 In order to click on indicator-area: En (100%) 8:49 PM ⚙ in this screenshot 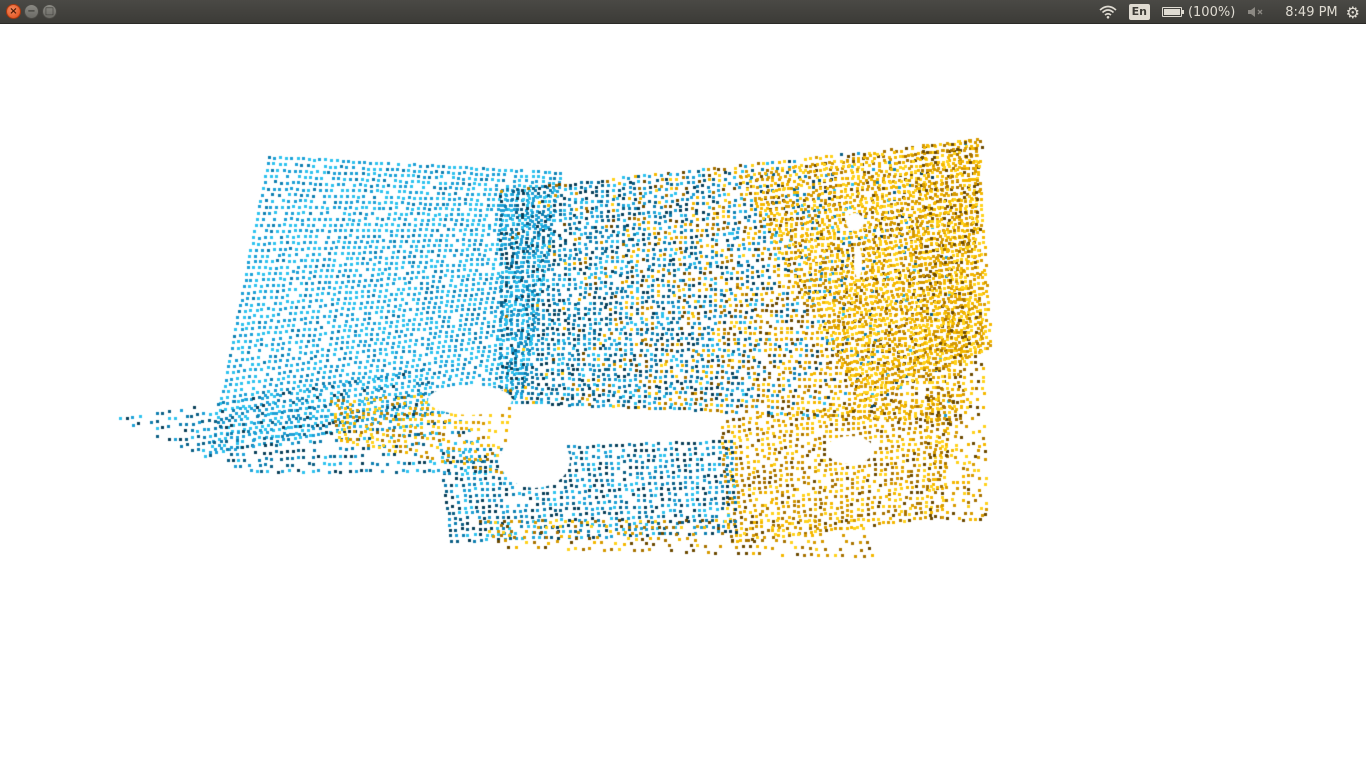, I will do `click(1229, 12)`.